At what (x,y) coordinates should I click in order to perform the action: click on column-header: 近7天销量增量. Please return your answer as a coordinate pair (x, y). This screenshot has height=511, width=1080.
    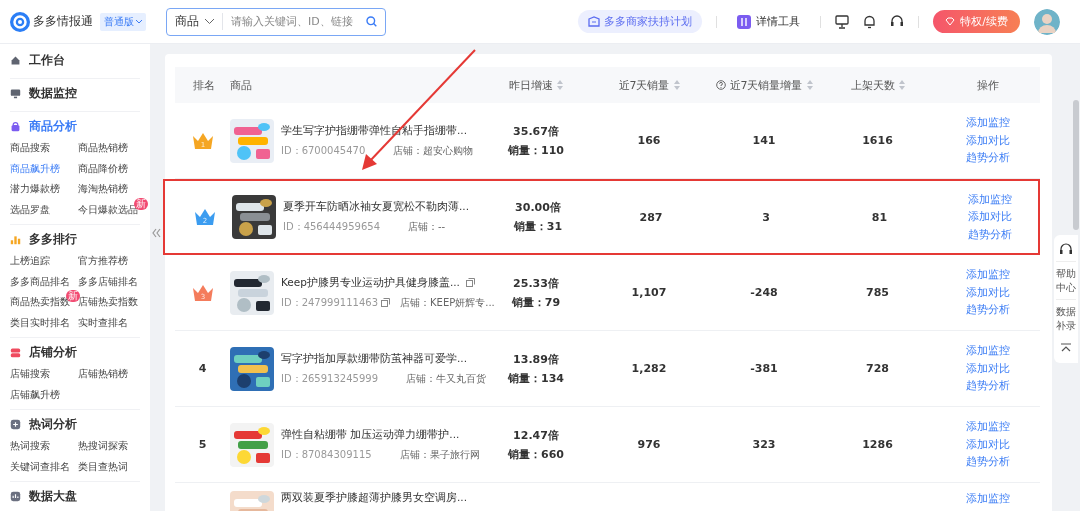
    Looking at the image, I should click on (764, 85).